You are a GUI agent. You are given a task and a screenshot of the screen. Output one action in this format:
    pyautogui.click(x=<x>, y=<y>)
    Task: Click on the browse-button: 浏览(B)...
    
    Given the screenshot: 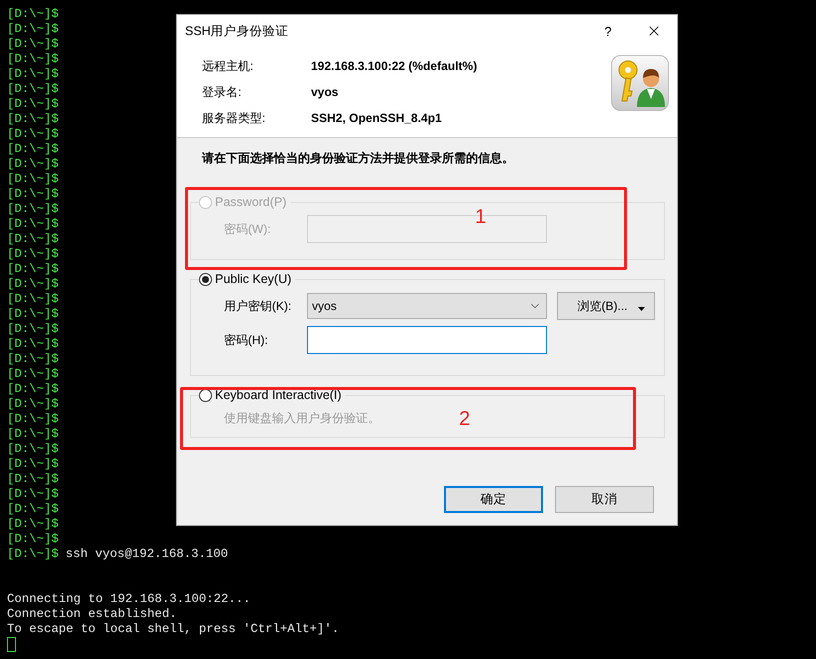 What is the action you would take?
    pyautogui.click(x=606, y=306)
    